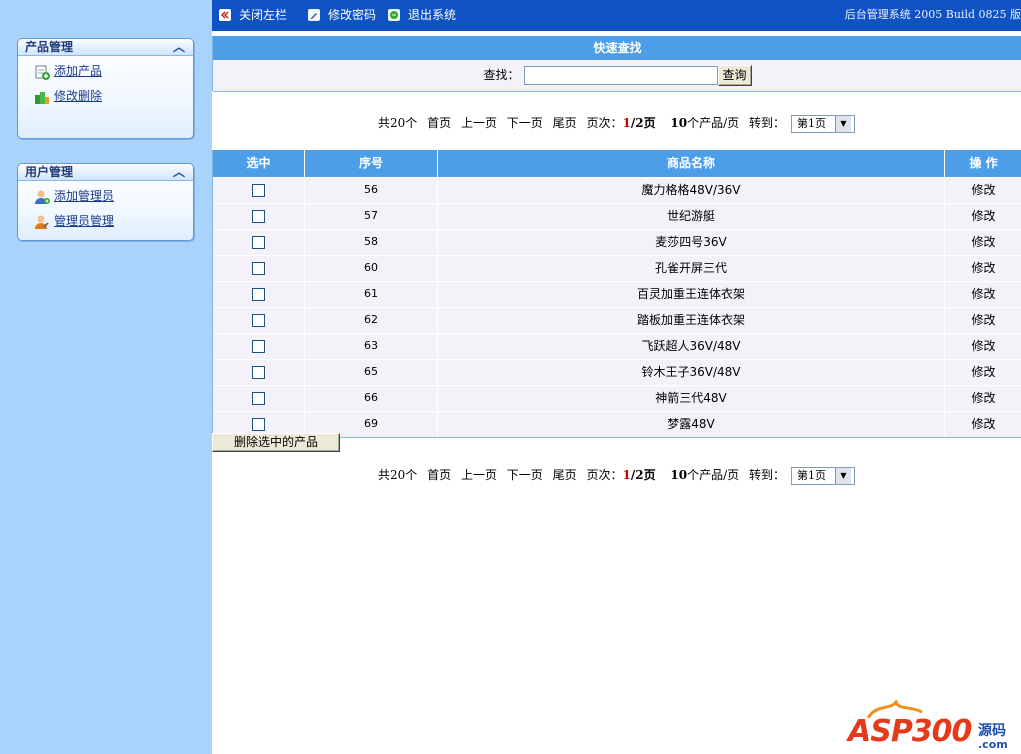 This screenshot has width=1021, height=754. I want to click on header-name: 商品名称, so click(691, 163).